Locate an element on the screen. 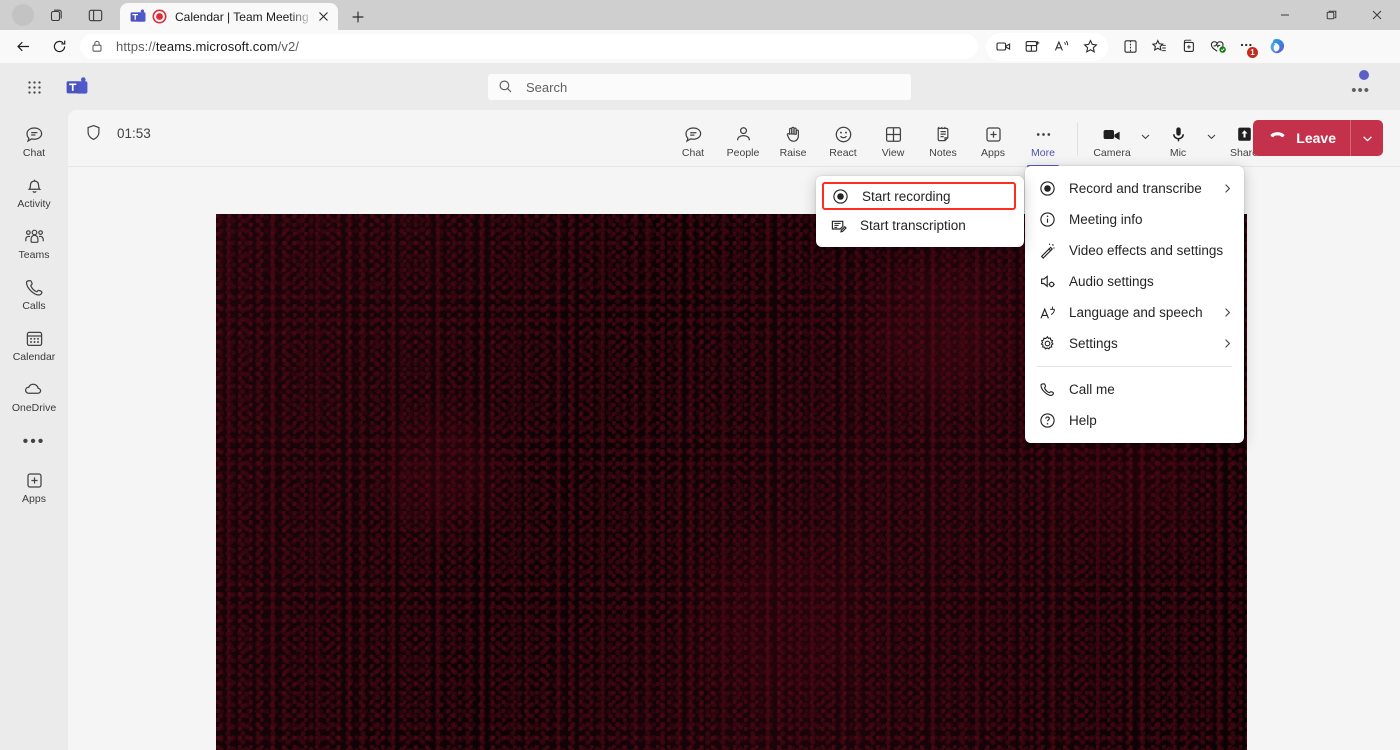 The width and height of the screenshot is (1400, 750). sidebar-item-onedrive: OneDrive is located at coordinates (34, 396).